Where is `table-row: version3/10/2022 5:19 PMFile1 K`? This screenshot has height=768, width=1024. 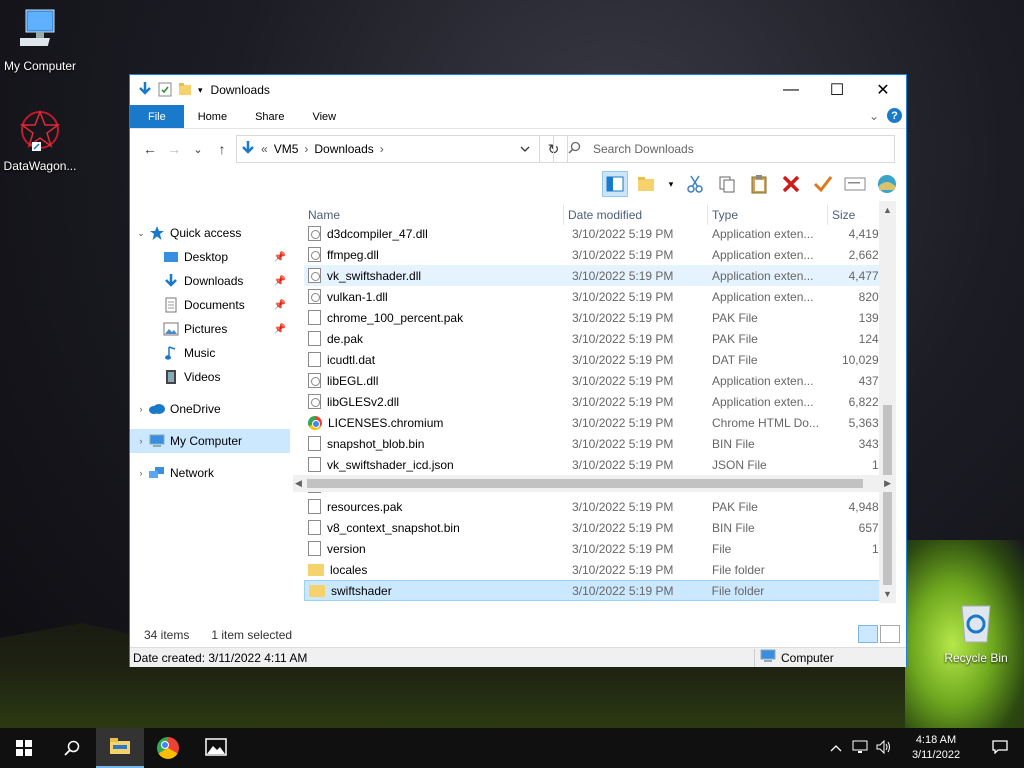 table-row: version3/10/2022 5:19 PMFile1 K is located at coordinates (597, 548).